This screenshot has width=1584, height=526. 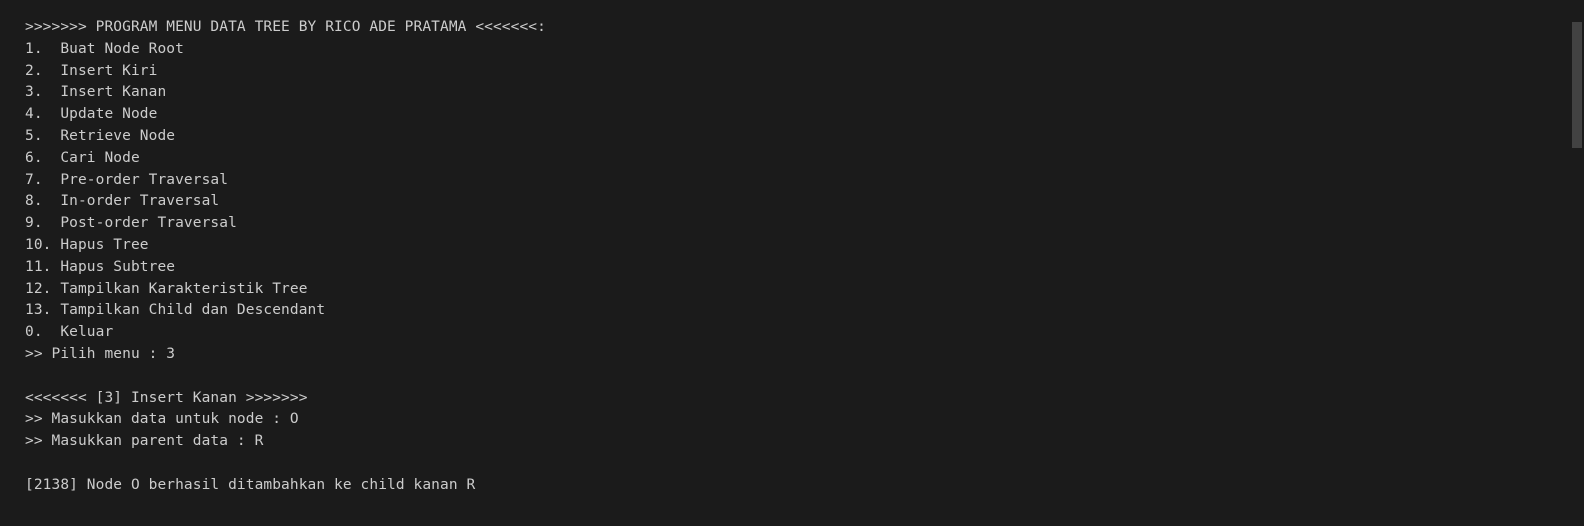 I want to click on menu-item: 7. Pre-order Traversal, so click(x=127, y=179).